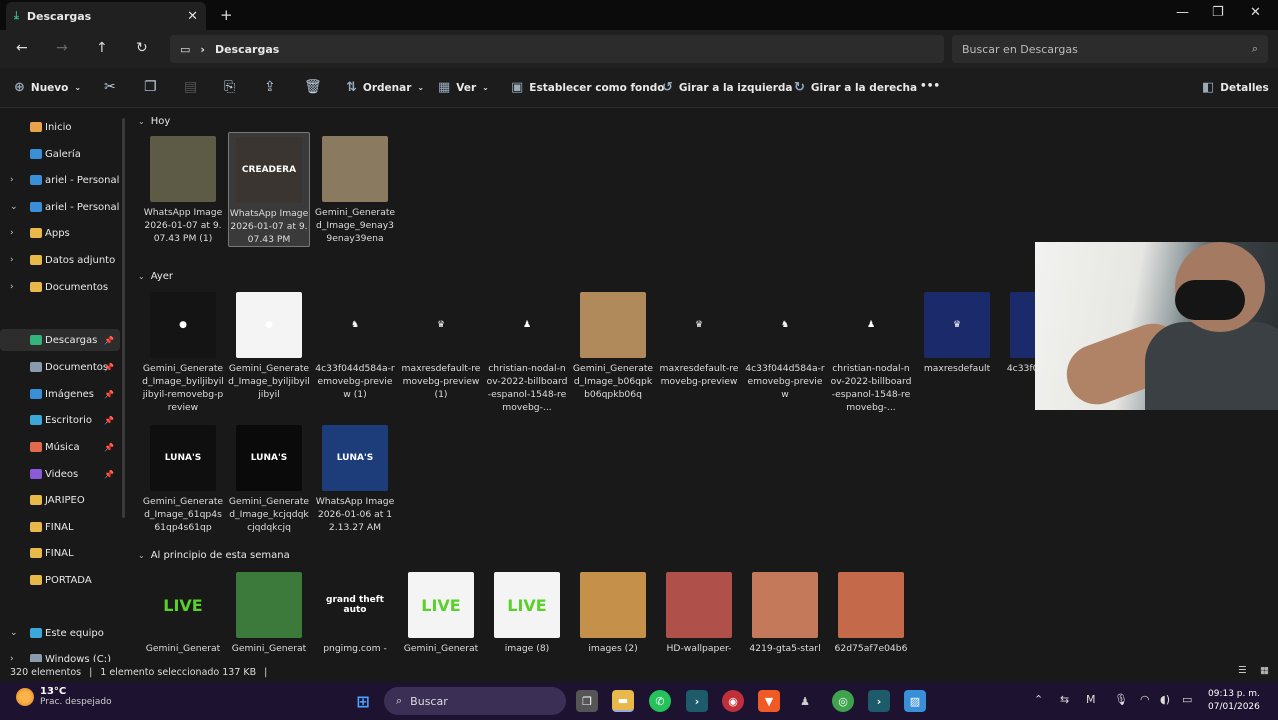 This screenshot has width=1278, height=720. Describe the element at coordinates (142, 48) in the screenshot. I see `refresh-icon: ↻` at that location.